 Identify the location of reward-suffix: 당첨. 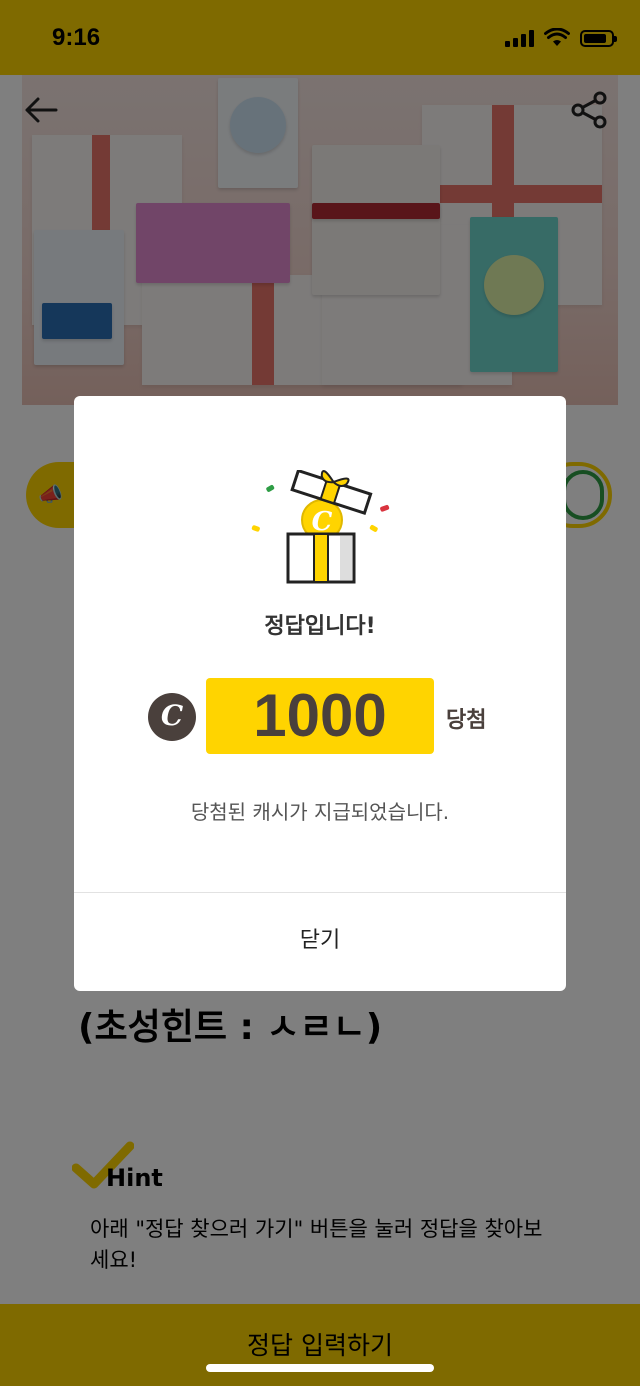
(466, 720).